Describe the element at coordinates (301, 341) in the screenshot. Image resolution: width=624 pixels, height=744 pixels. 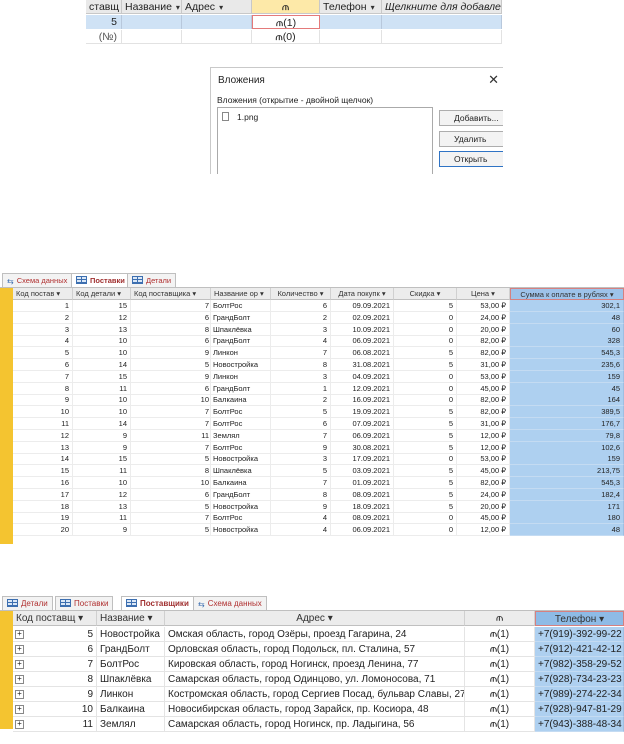
I see `cell-quantity: 4` at that location.